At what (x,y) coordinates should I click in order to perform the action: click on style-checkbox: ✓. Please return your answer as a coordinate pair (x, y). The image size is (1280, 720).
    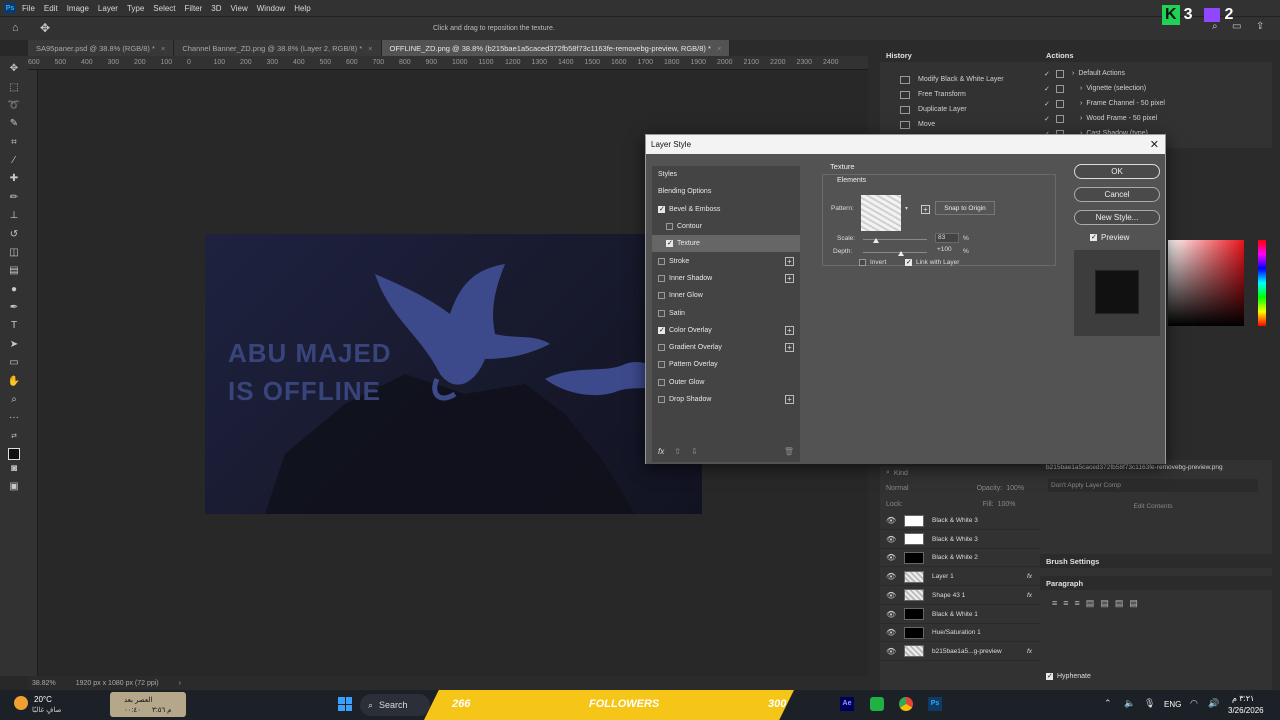
    Looking at the image, I should click on (669, 244).